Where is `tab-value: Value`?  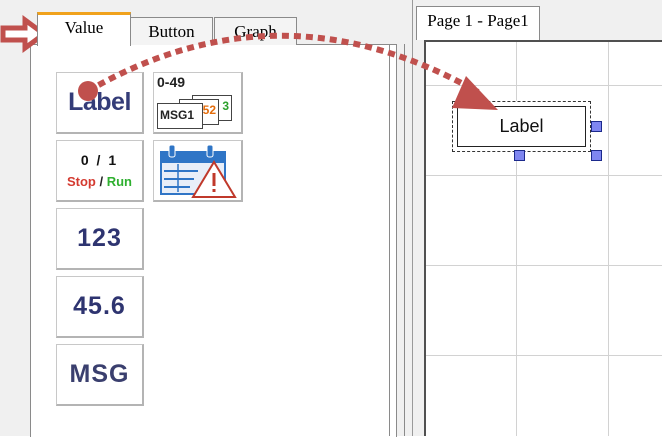 tab-value: Value is located at coordinates (84, 29).